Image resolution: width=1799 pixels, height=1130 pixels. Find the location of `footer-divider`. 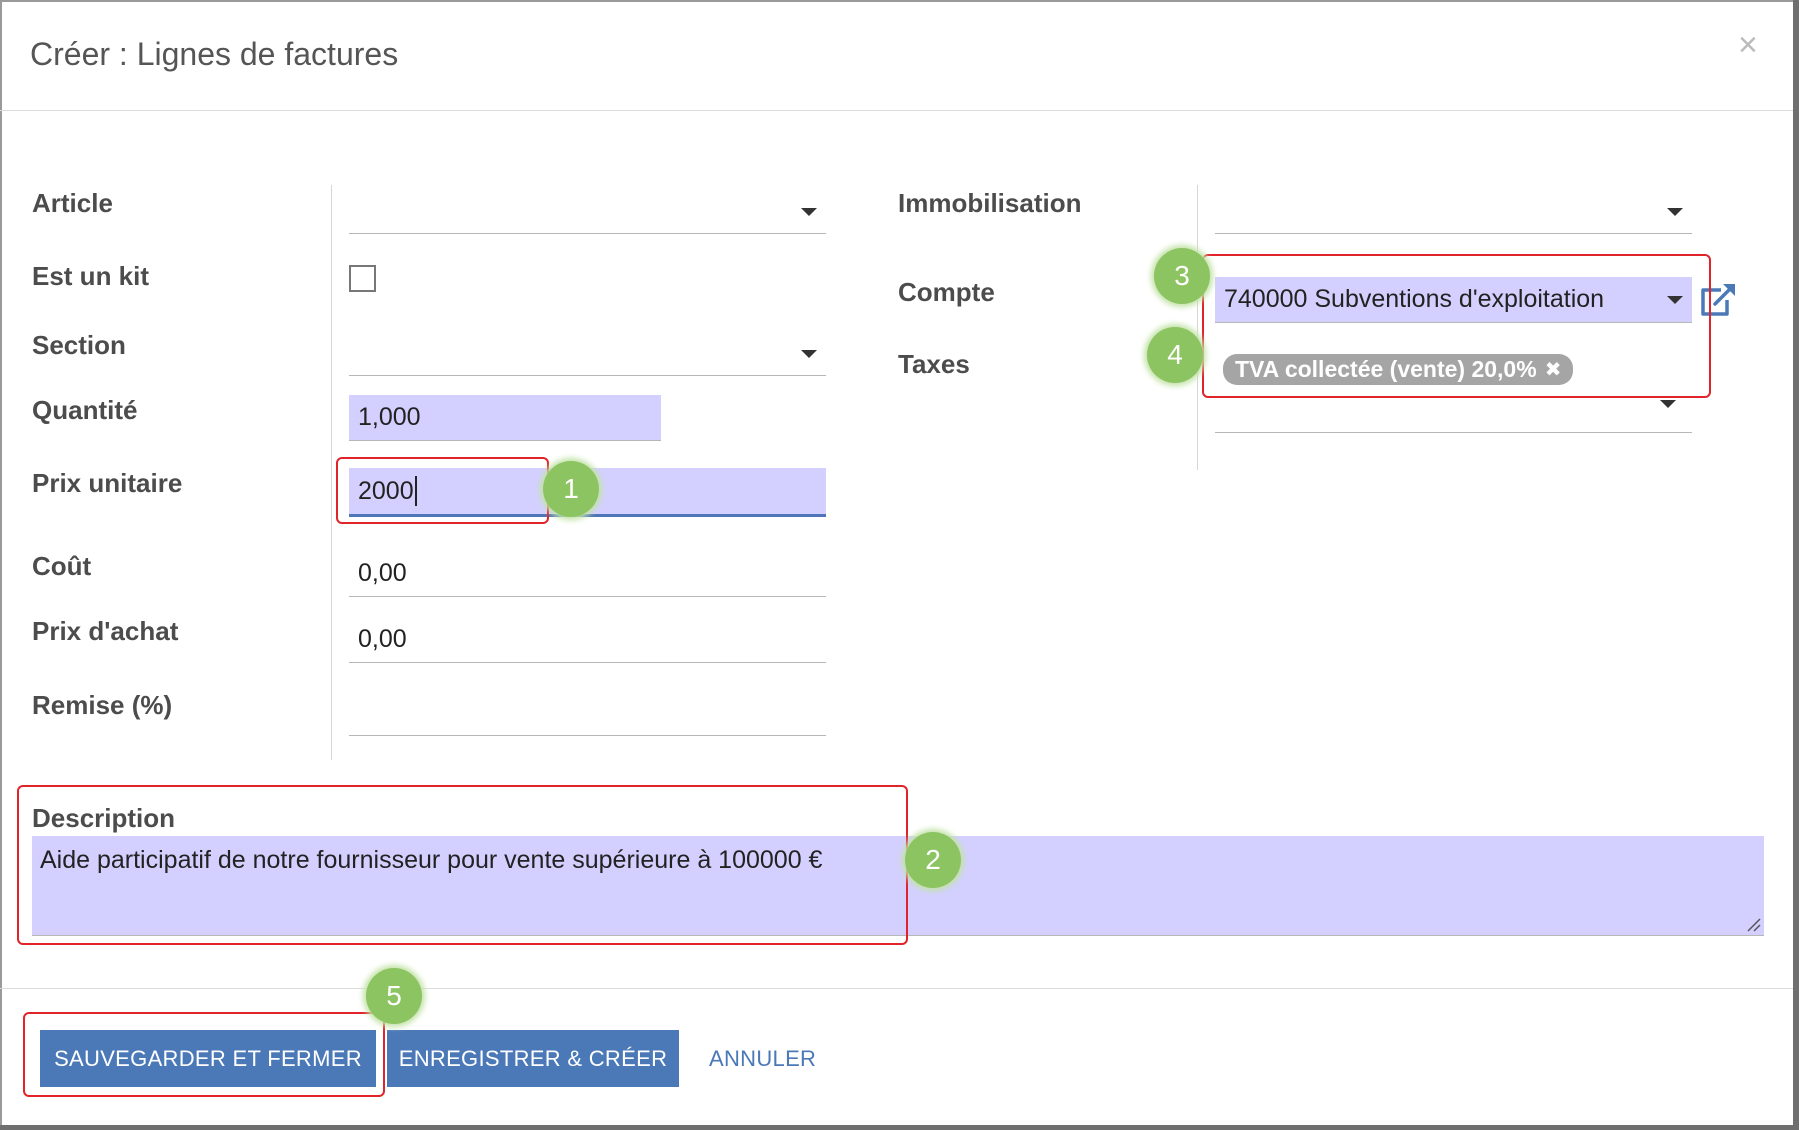

footer-divider is located at coordinates (896, 988).